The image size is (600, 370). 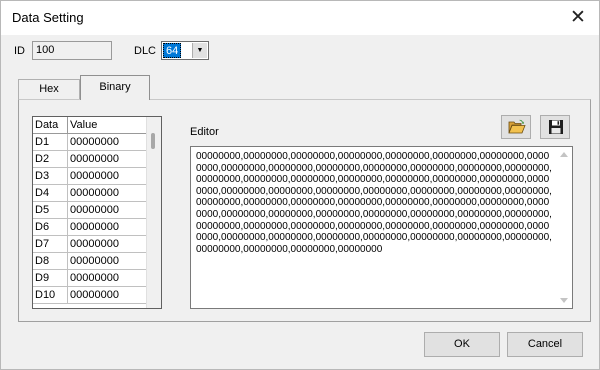 I want to click on id-label: ID, so click(x=19, y=51).